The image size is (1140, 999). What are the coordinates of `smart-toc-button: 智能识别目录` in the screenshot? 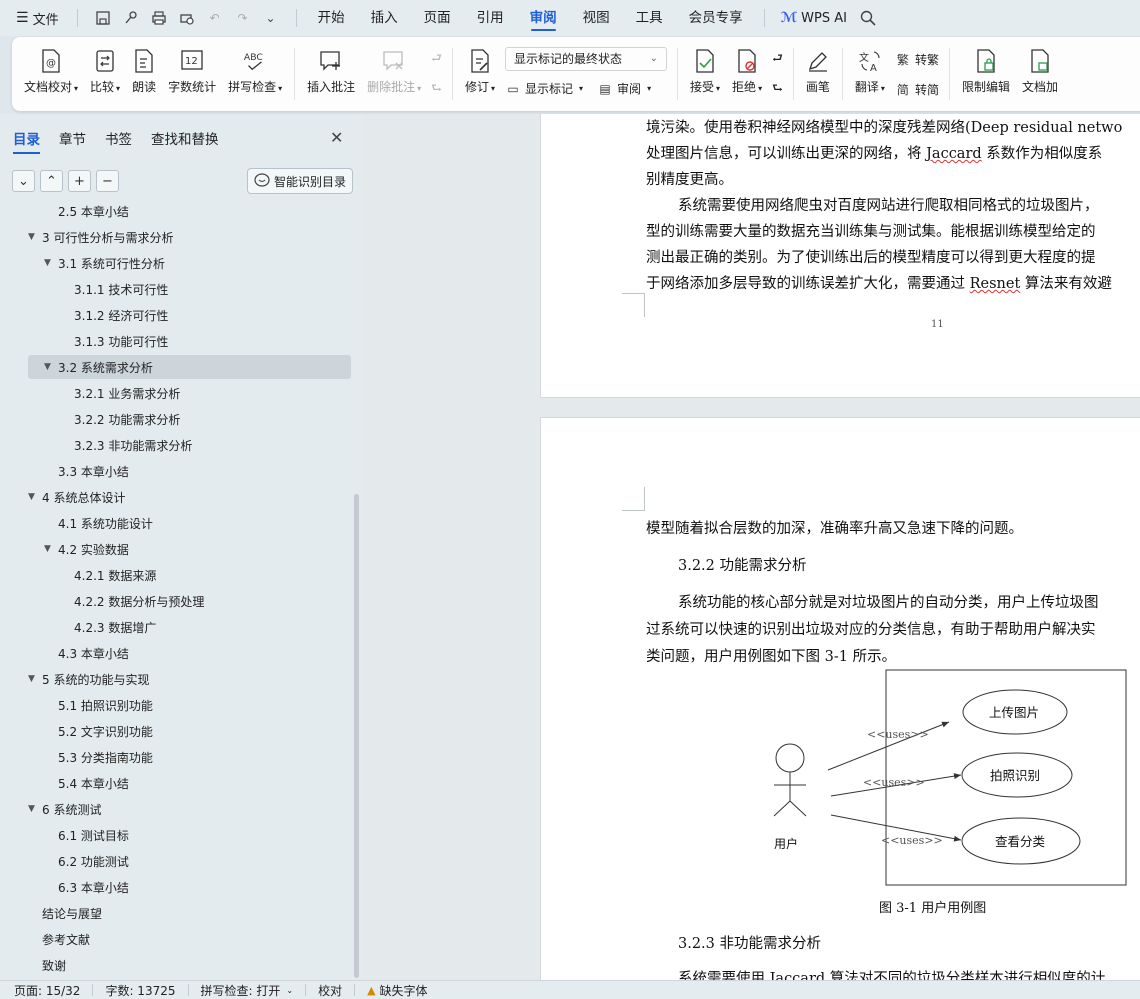 It's located at (300, 181).